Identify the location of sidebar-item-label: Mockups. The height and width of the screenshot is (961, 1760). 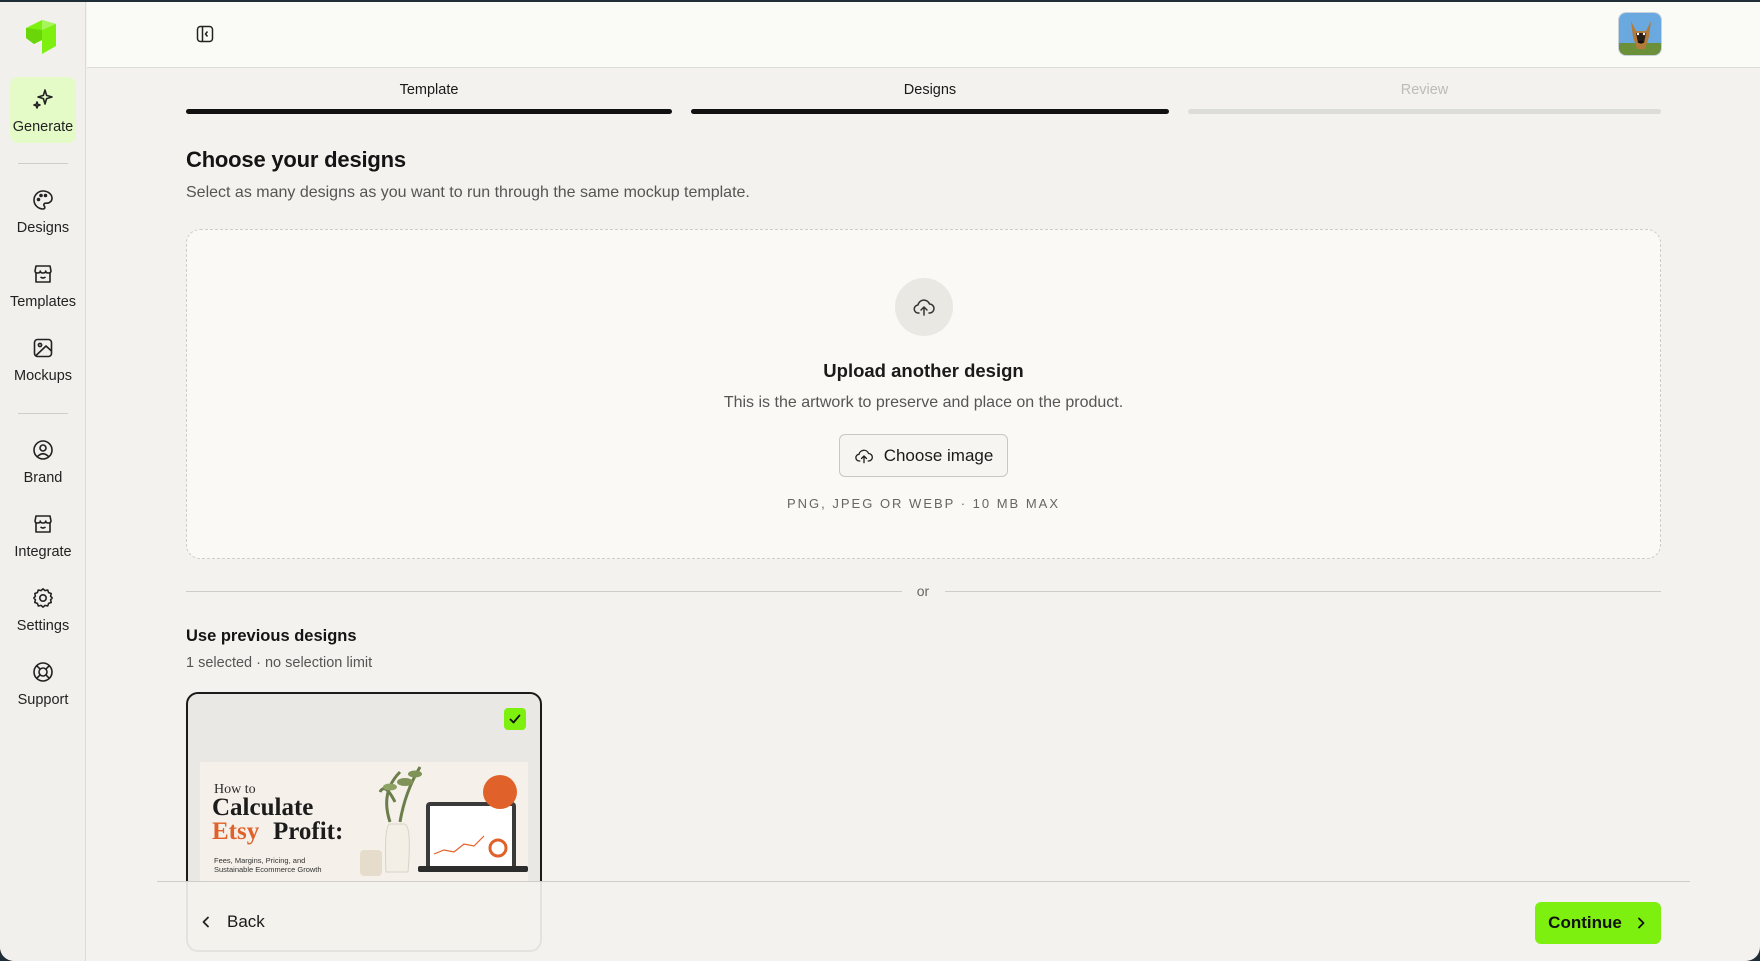
(43, 376).